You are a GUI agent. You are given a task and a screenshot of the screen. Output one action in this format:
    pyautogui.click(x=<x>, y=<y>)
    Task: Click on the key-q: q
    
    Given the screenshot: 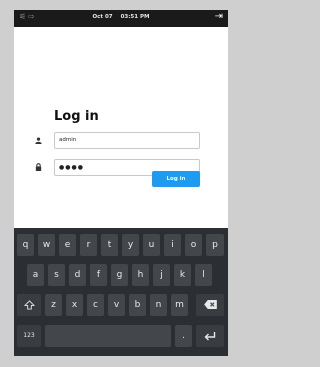 What is the action you would take?
    pyautogui.click(x=25, y=245)
    